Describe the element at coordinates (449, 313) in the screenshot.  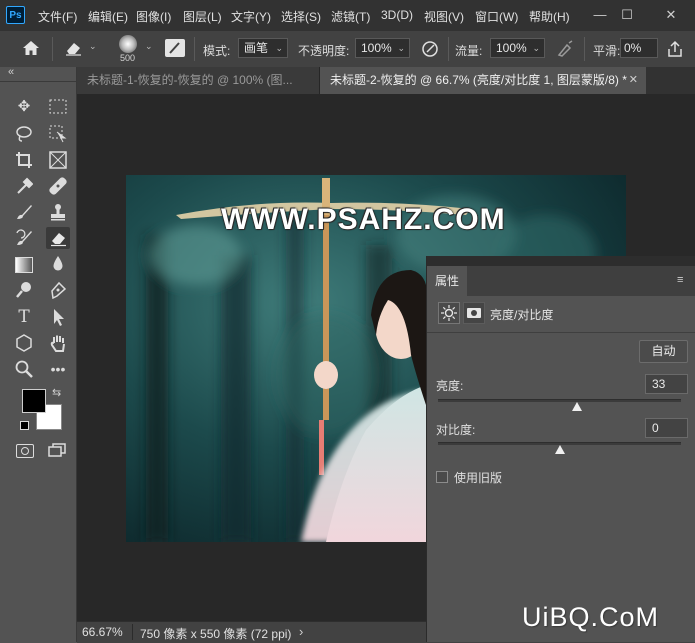
I see `adjustment-brightness-icon` at that location.